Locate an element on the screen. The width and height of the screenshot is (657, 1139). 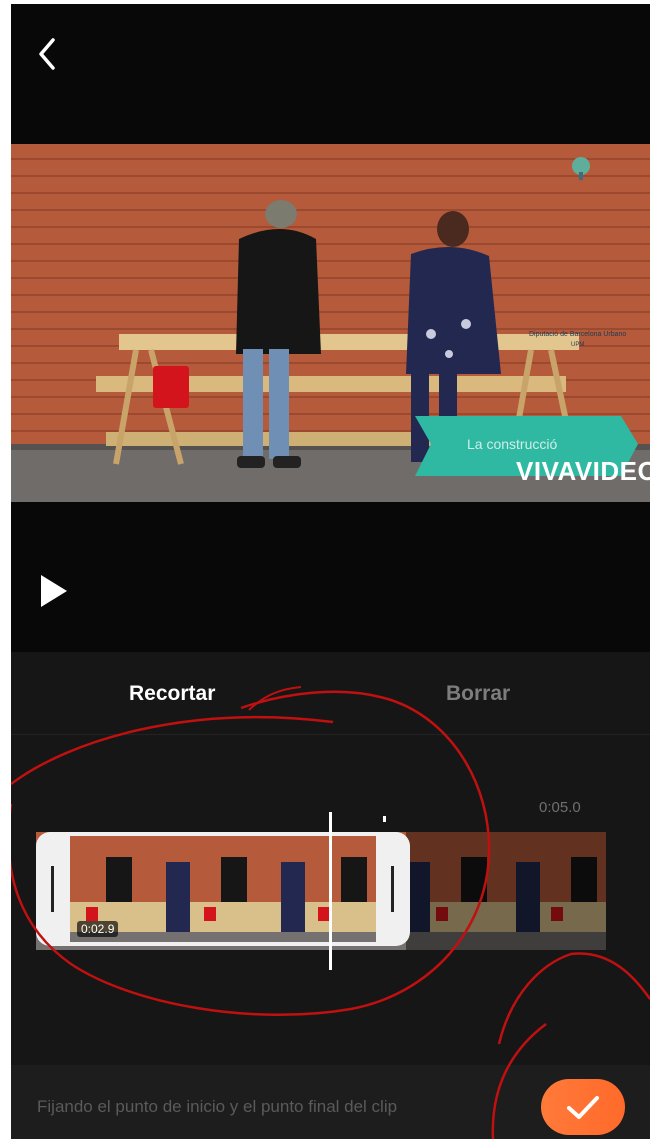
checkmark-icon is located at coordinates (583, 1107).